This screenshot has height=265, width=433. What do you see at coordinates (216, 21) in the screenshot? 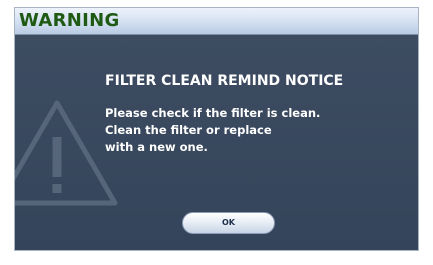
I see `title-bar: WARNING` at bounding box center [216, 21].